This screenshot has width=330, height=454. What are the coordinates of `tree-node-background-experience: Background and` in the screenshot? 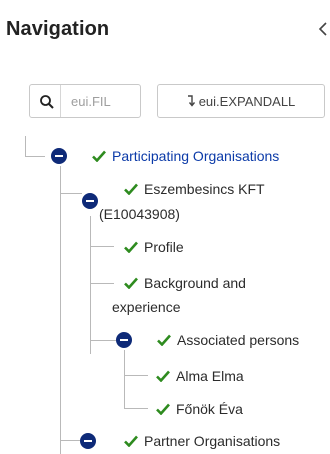 It's located at (185, 283).